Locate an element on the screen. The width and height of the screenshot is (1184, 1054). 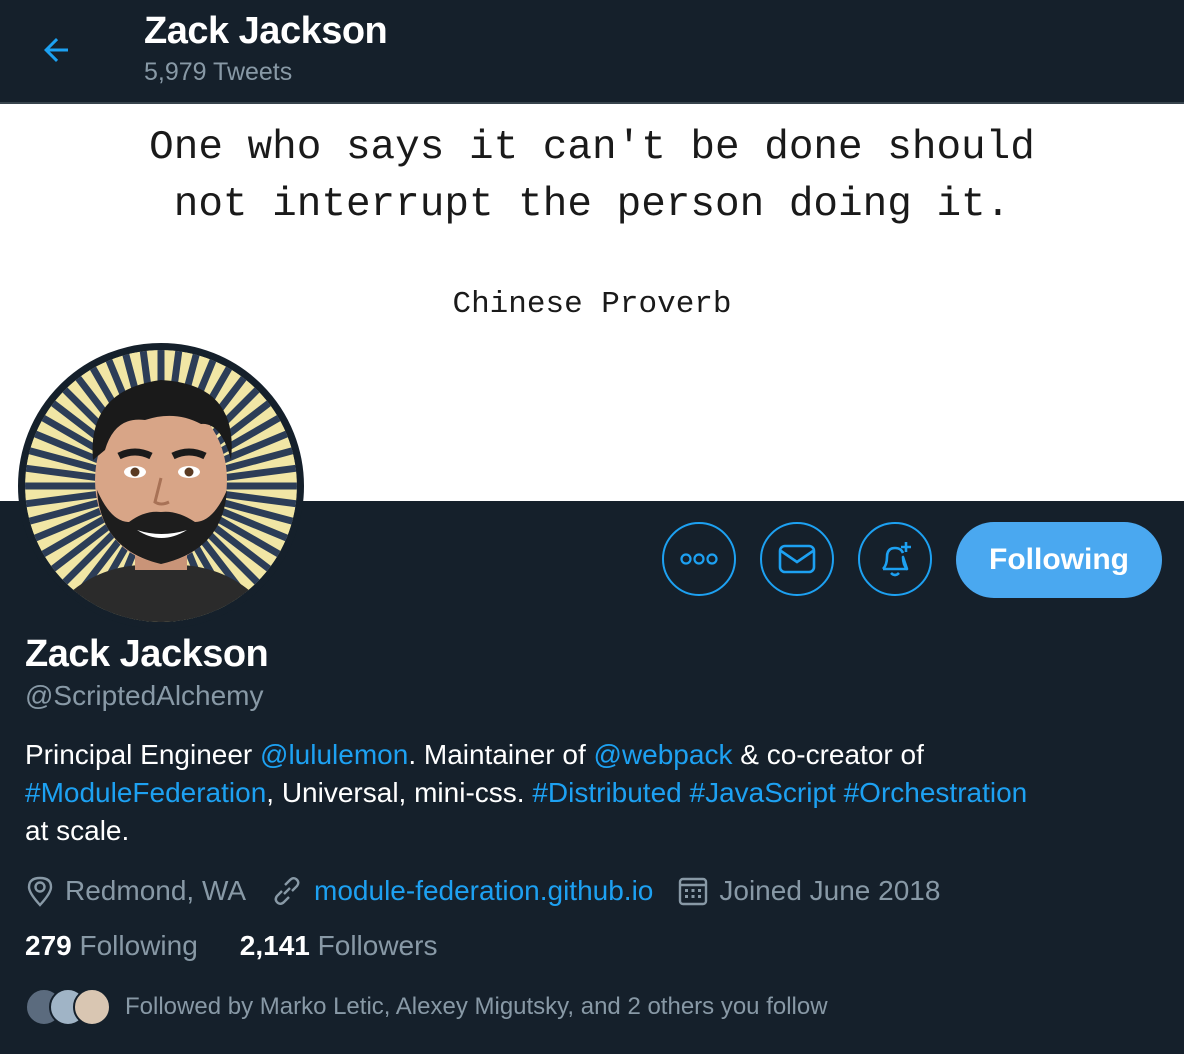
message-button is located at coordinates (797, 559).